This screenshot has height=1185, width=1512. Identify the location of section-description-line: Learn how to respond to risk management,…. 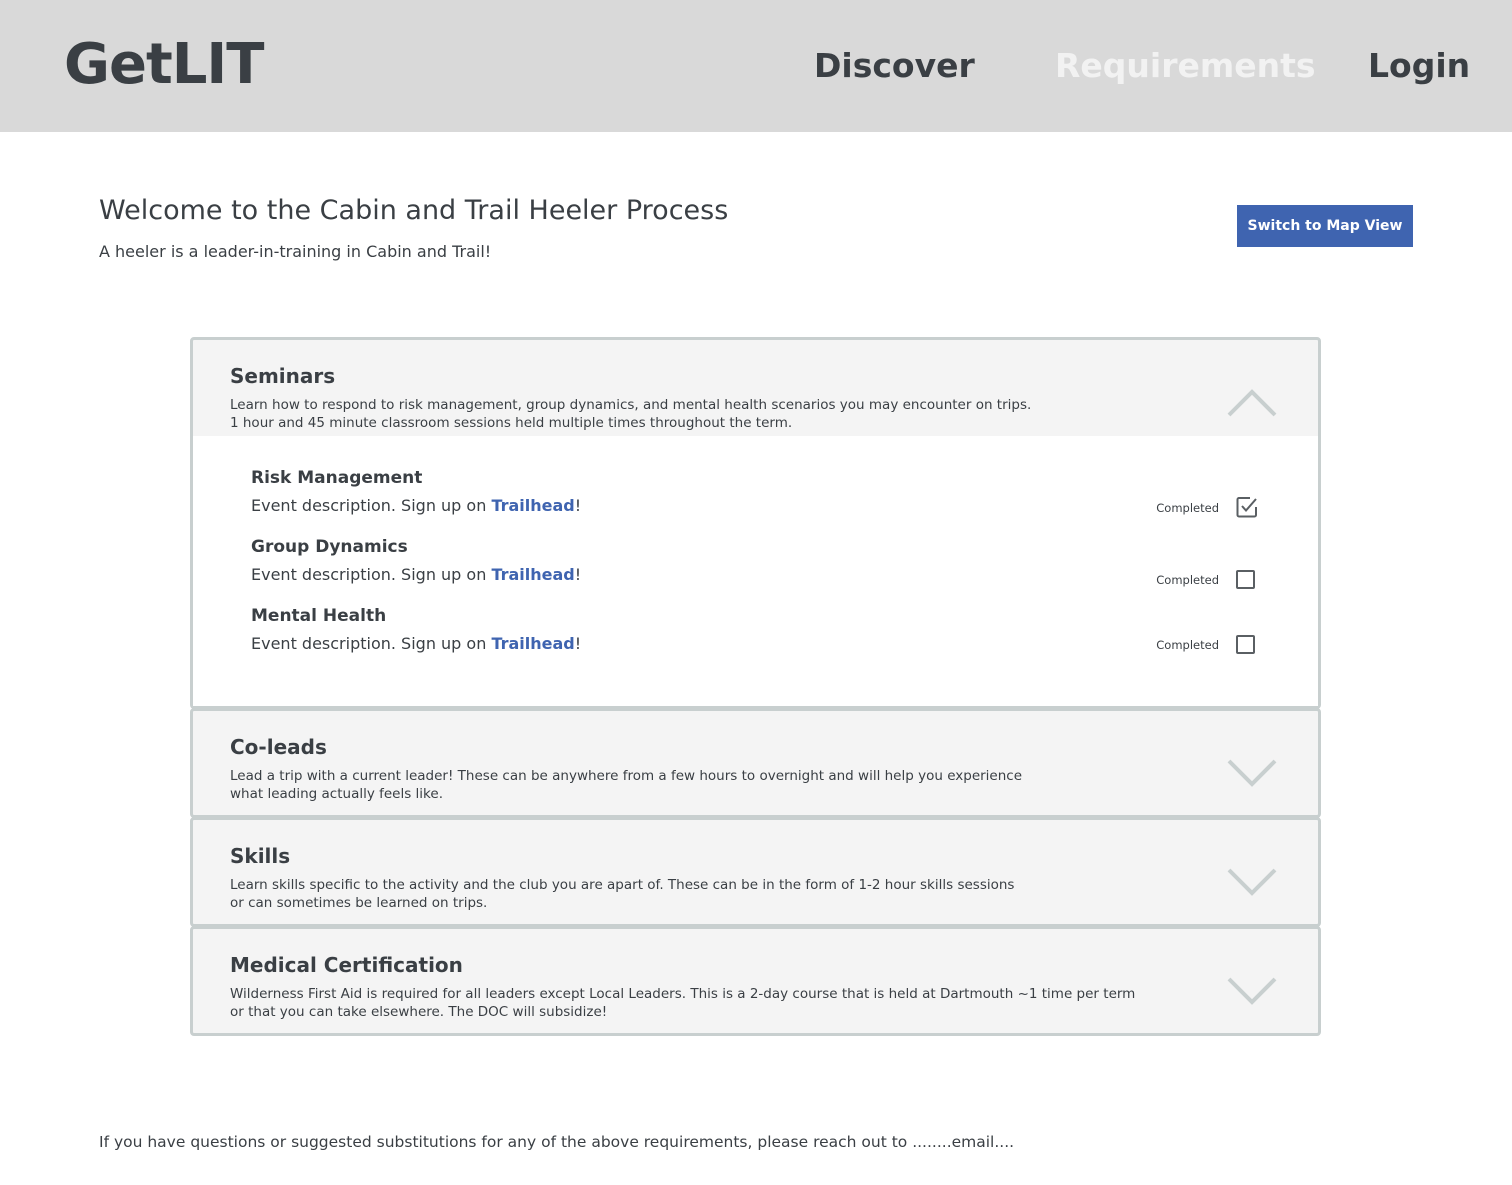
(631, 405).